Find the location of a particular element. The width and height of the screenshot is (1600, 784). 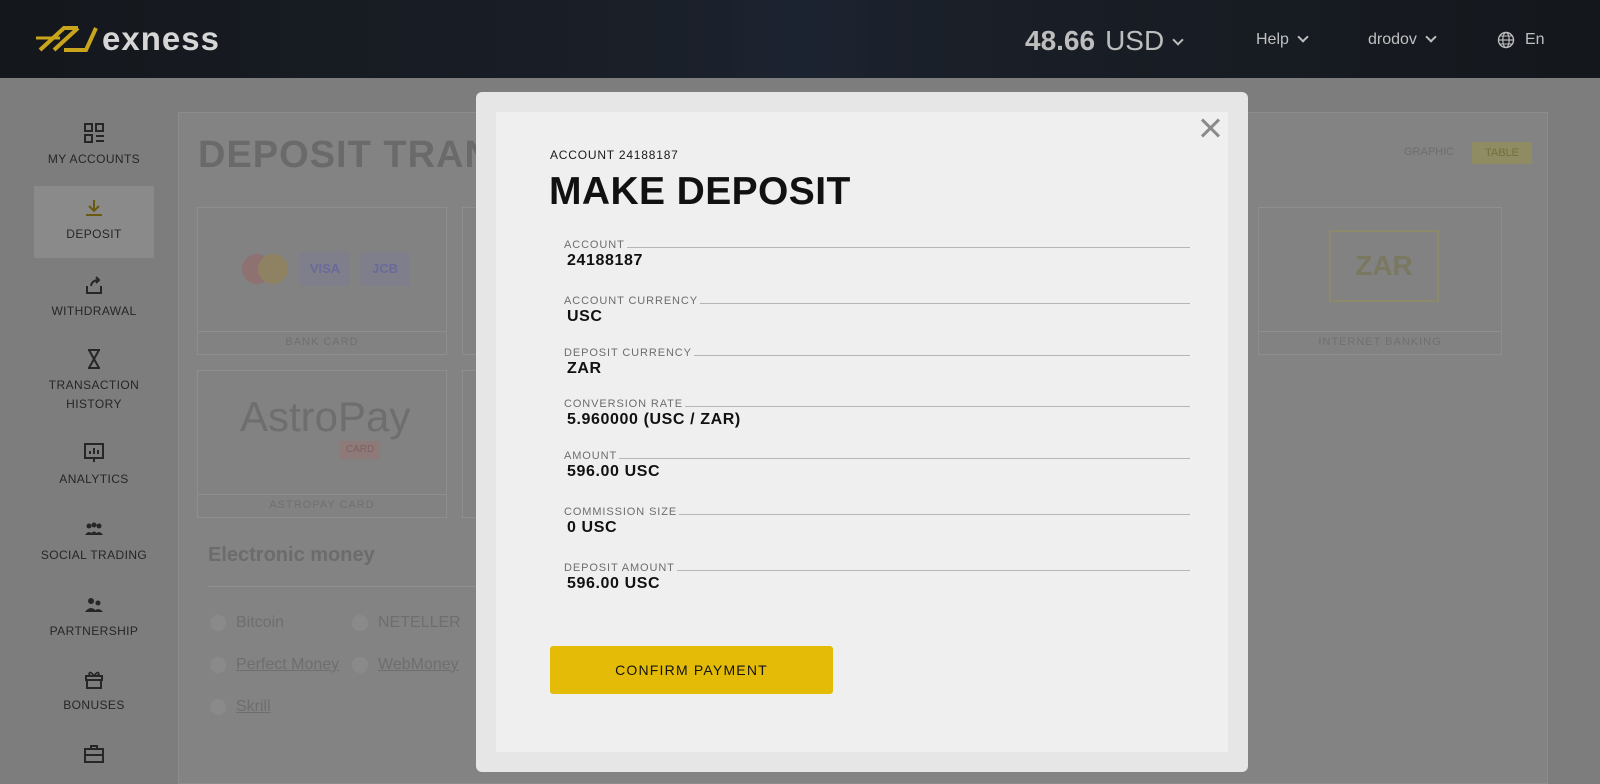

briefcase-icon is located at coordinates (94, 754).